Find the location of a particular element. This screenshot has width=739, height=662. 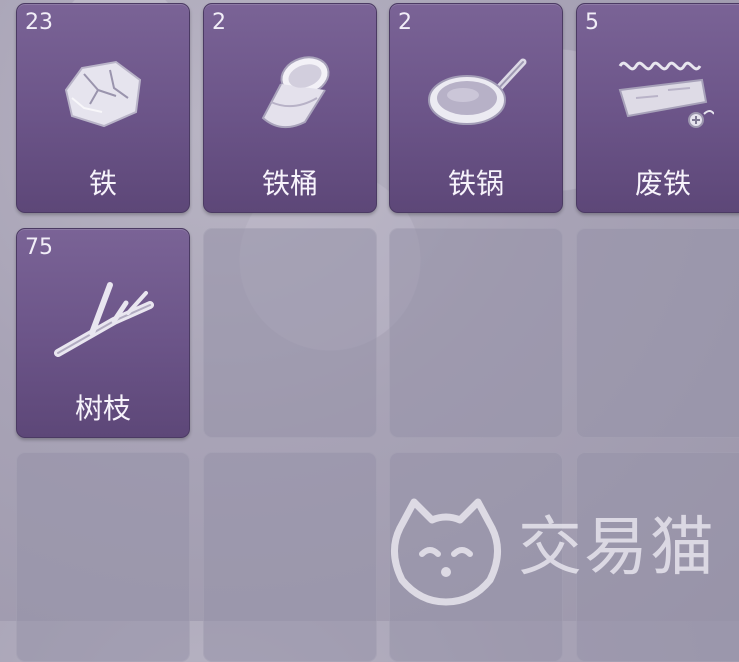

iron-ore-icon is located at coordinates (104, 93).